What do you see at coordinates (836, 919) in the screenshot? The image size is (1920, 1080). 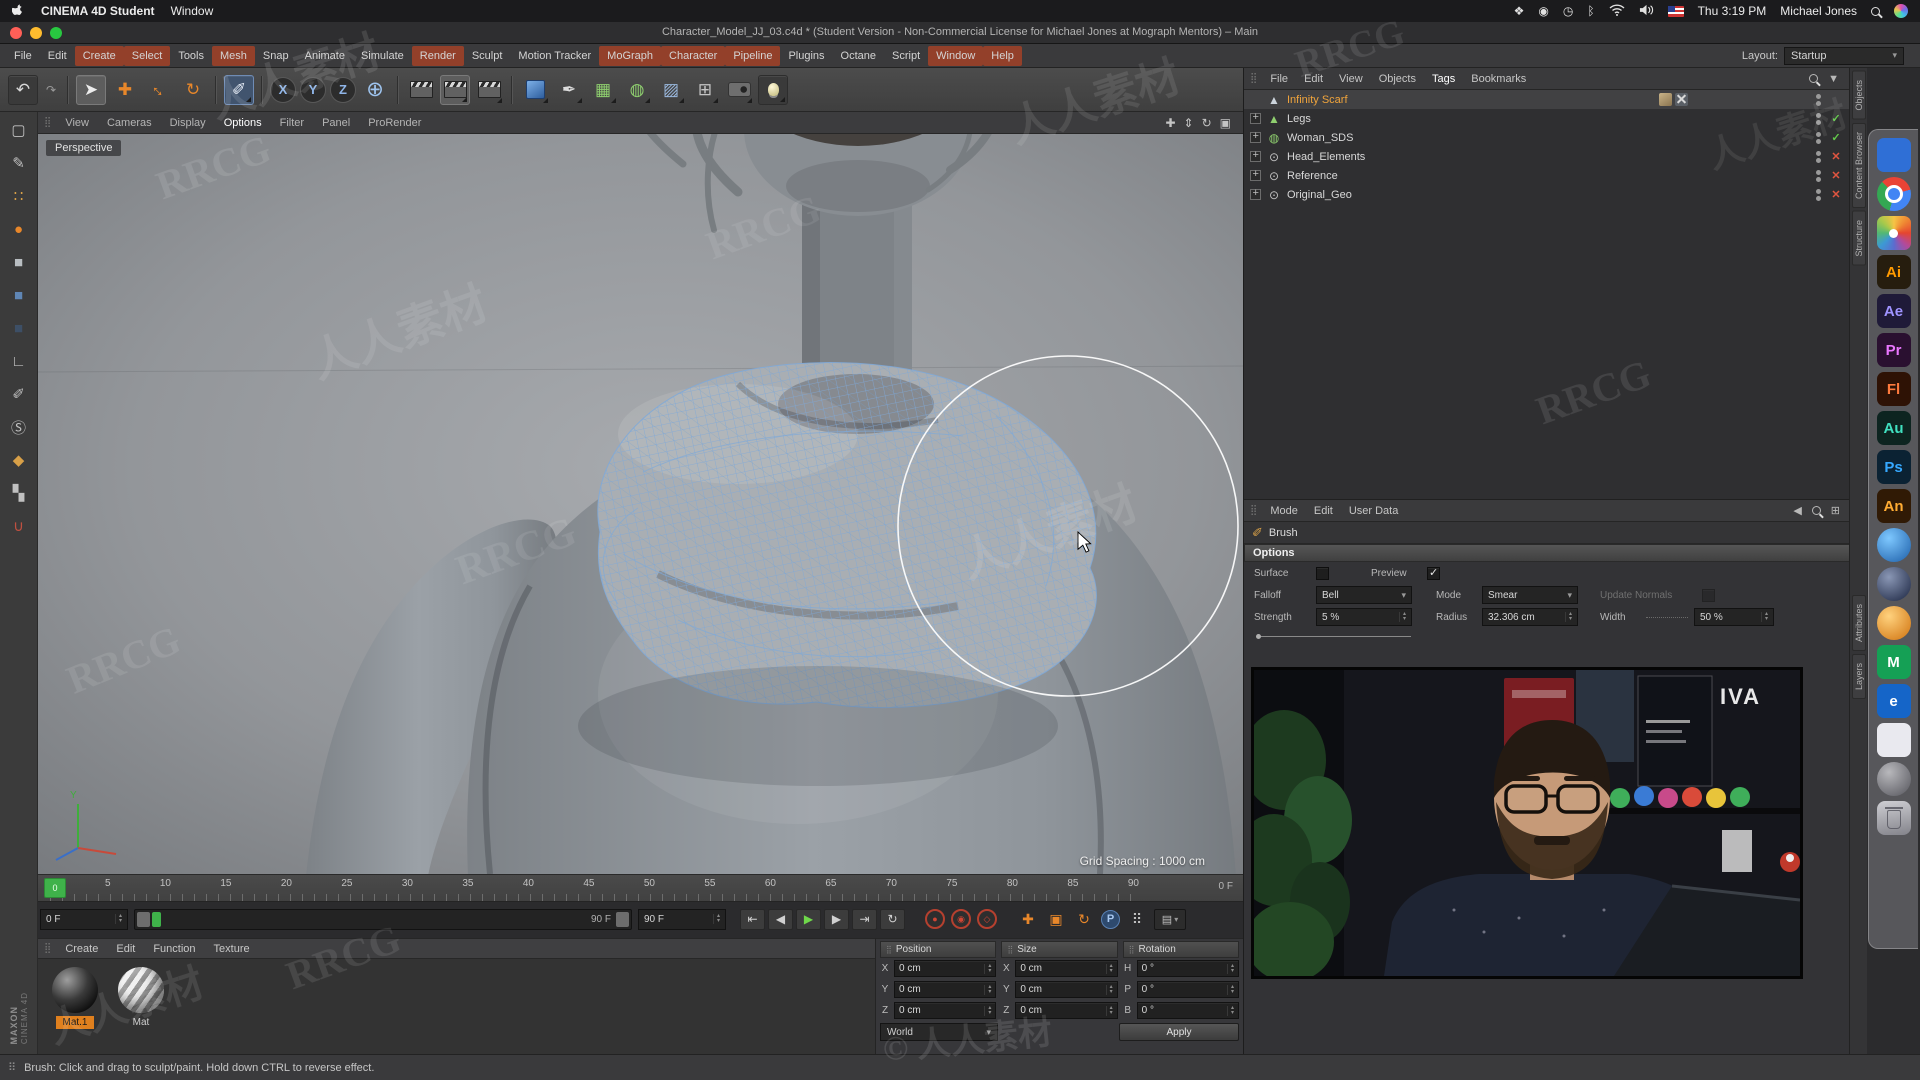 I see `next-frame-button: ▶` at bounding box center [836, 919].